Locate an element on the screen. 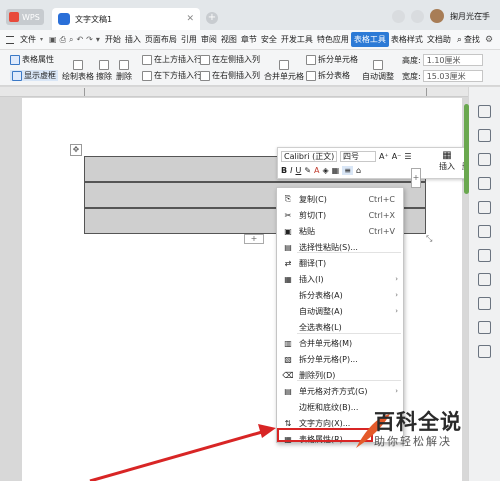 The image size is (500, 481). arrow-head is located at coordinates (267, 431).